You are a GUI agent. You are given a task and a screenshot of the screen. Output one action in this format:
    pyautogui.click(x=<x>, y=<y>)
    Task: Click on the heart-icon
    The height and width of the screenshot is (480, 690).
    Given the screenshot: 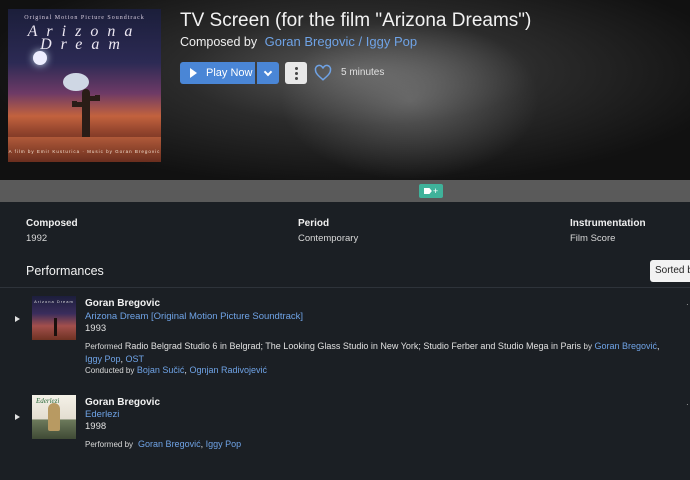 What is the action you would take?
    pyautogui.click(x=323, y=73)
    